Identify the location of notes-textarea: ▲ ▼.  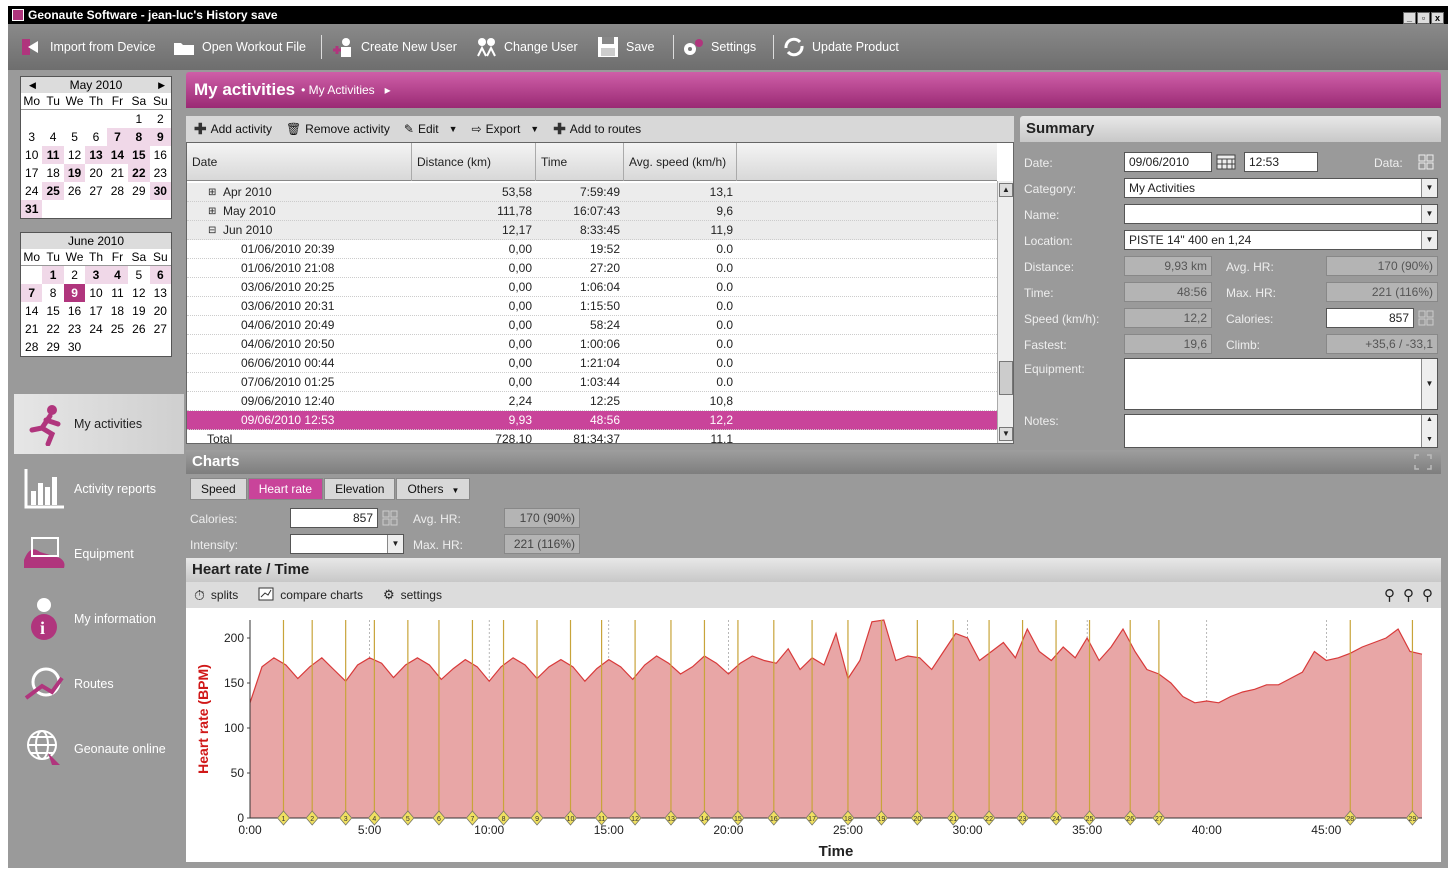
(1281, 431).